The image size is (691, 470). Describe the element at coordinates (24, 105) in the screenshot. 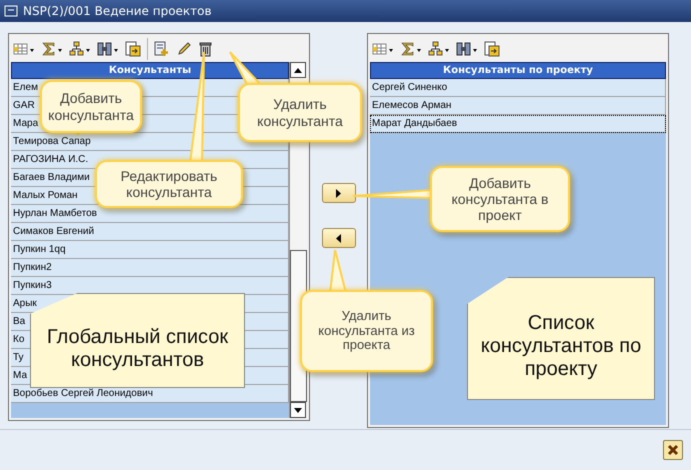

I see `consultant-name: GAR` at that location.